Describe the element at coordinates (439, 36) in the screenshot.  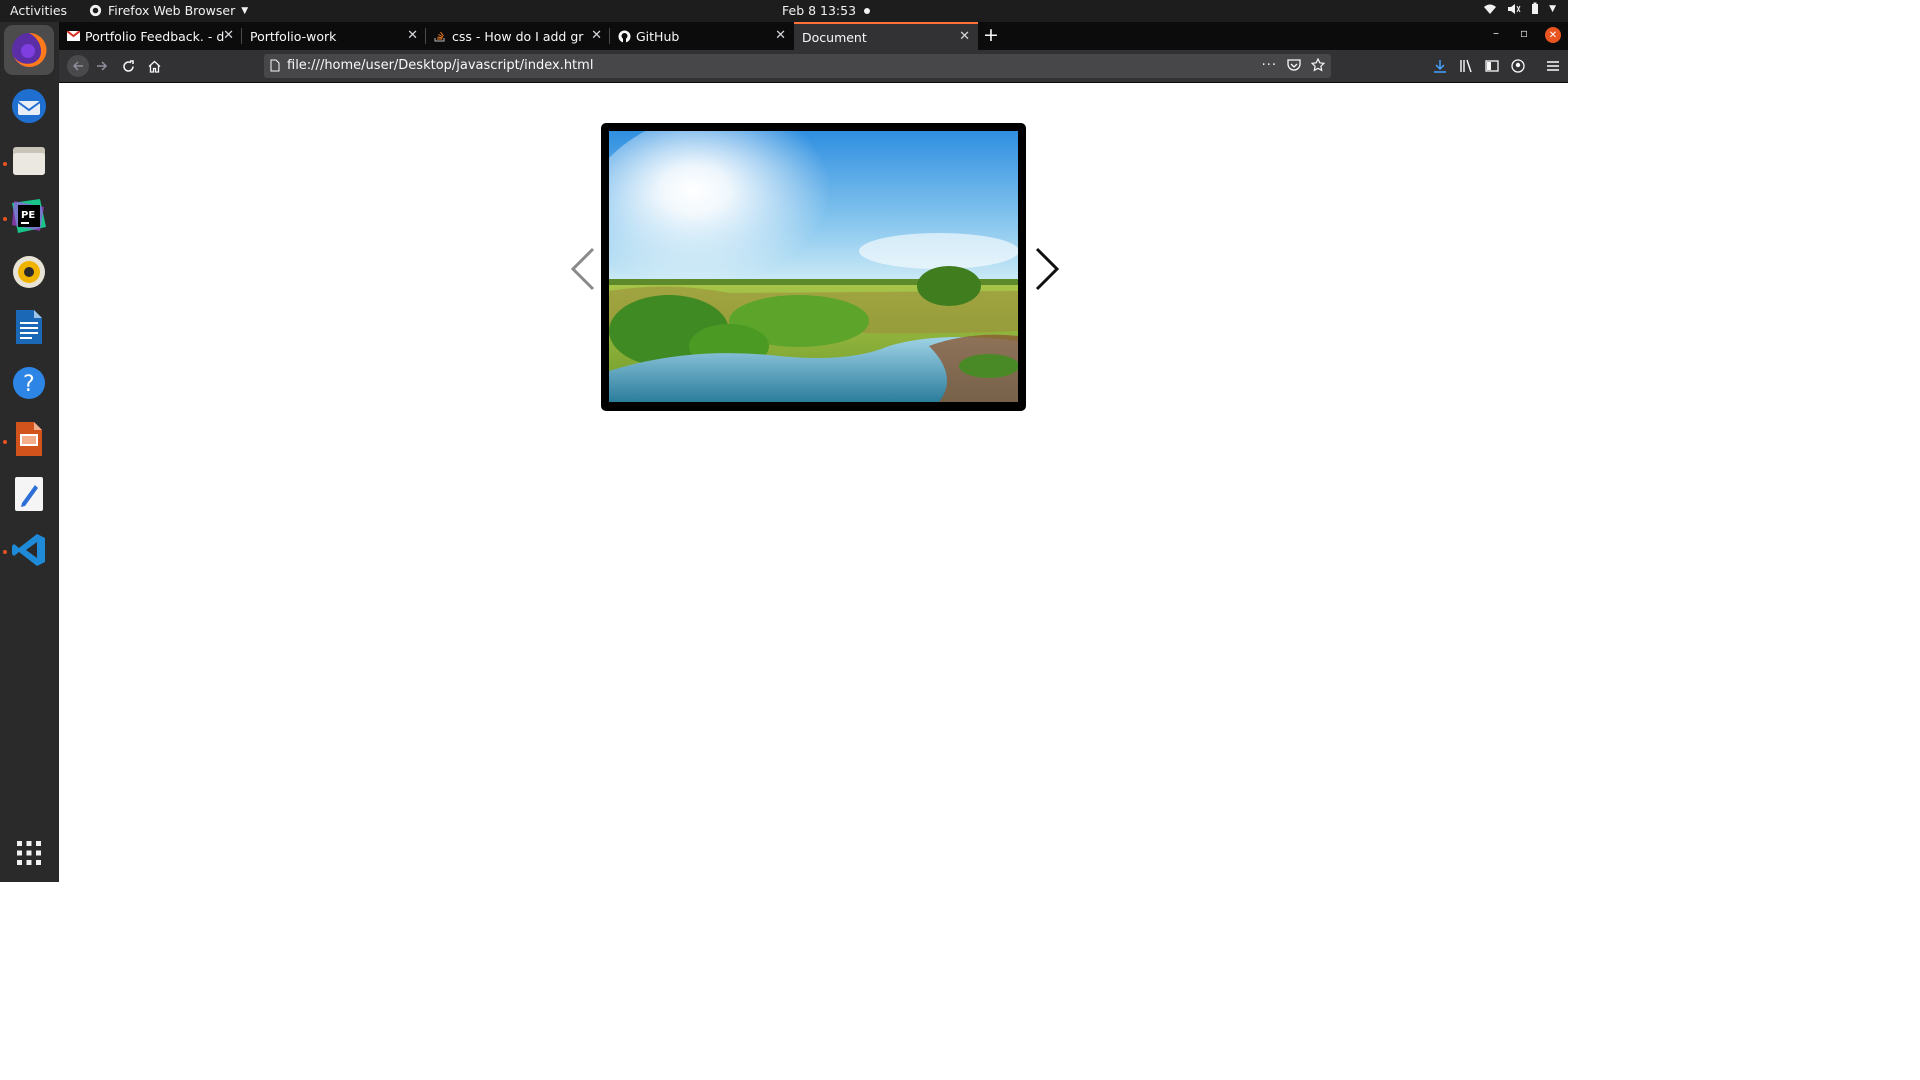
I see `stackoverflow-icon` at that location.